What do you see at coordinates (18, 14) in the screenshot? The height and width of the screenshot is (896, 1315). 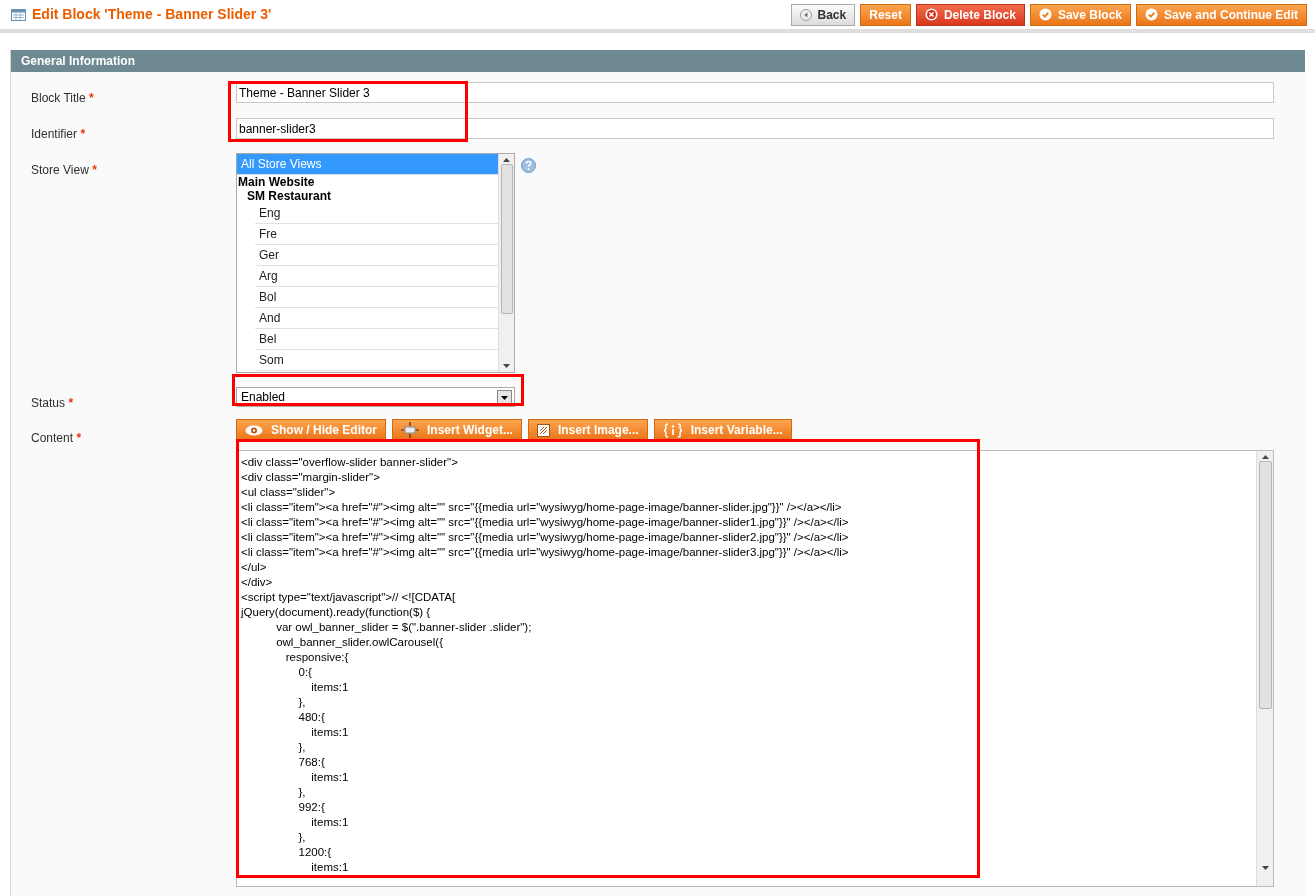 I see `grid-icon` at bounding box center [18, 14].